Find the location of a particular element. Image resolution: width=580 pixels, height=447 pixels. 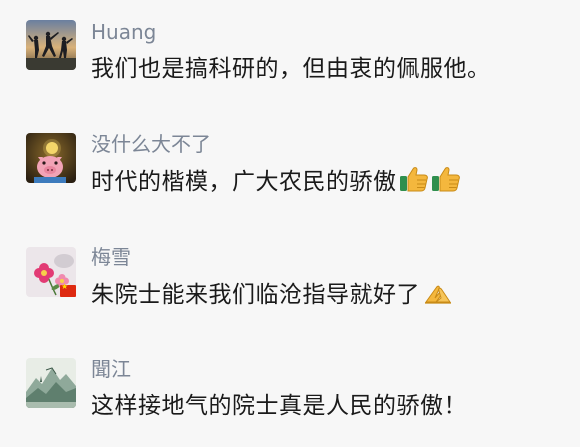

comment-text: 这样接地气的院士真是人民的骄傲！ is located at coordinates (279, 406).